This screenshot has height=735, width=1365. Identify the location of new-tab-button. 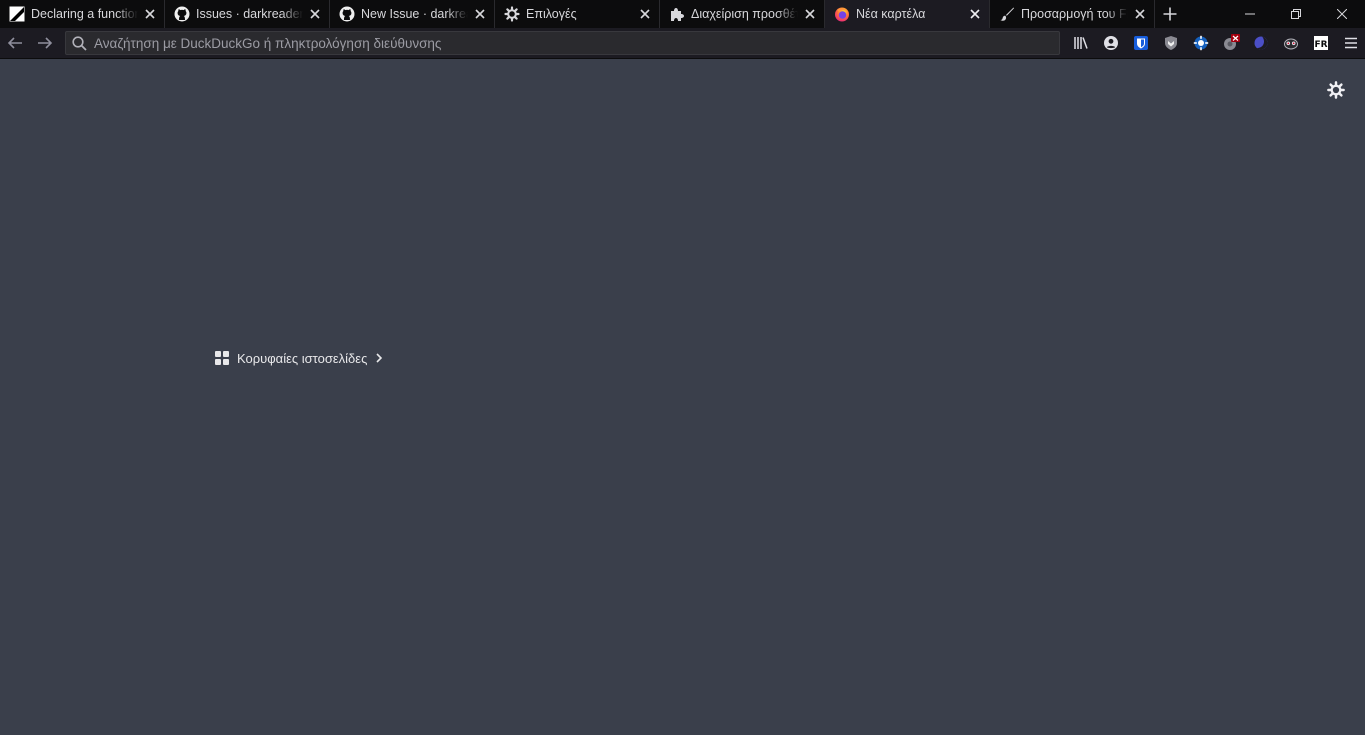
(1170, 14).